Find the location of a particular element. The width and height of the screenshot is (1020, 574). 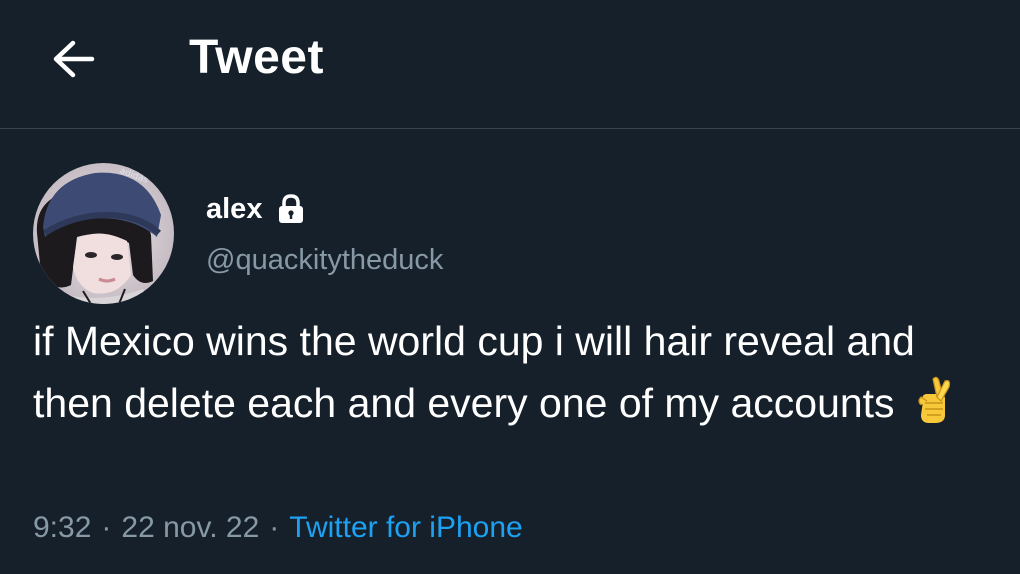

author-handle: @quackitytheduck is located at coordinates (324, 260).